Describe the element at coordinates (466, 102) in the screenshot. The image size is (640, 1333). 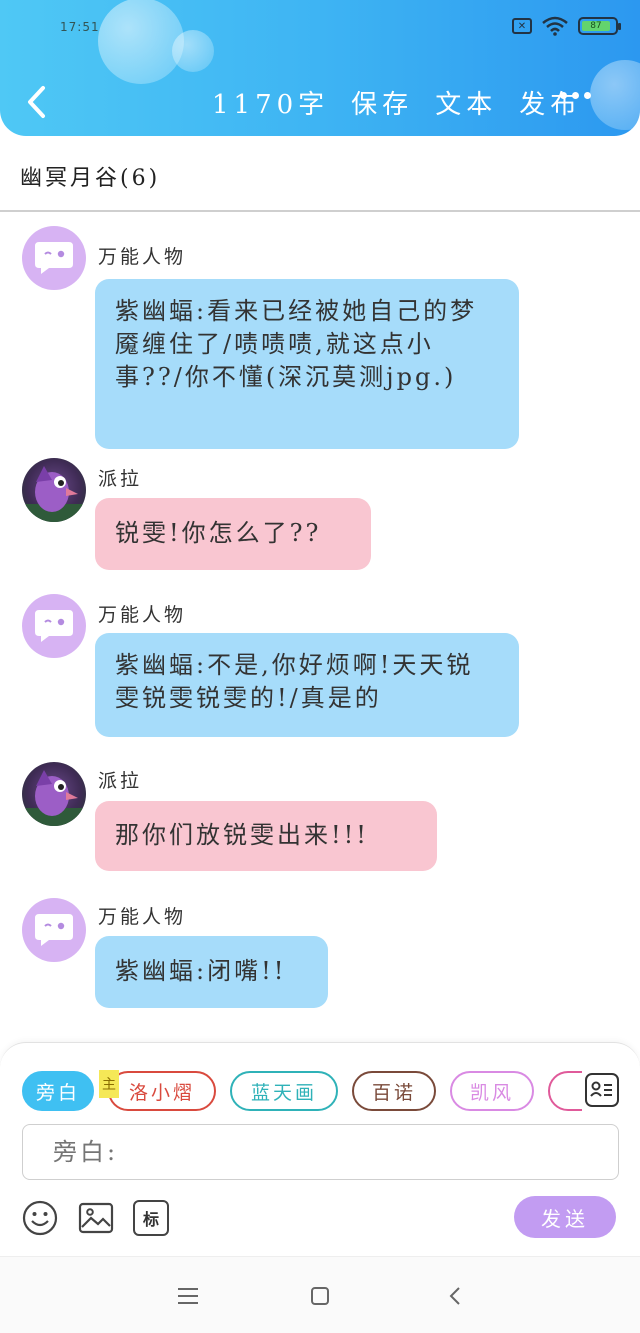
I see `text-button: 文本` at that location.